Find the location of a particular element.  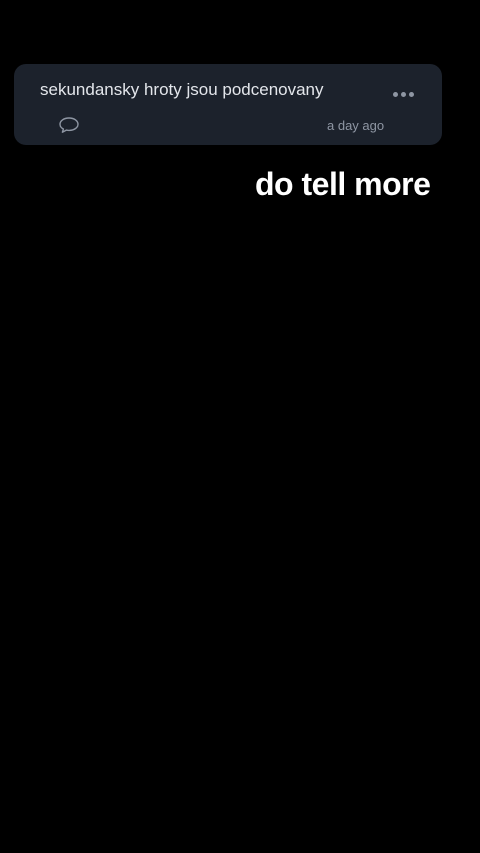

timestamp: a day ago is located at coordinates (356, 125).